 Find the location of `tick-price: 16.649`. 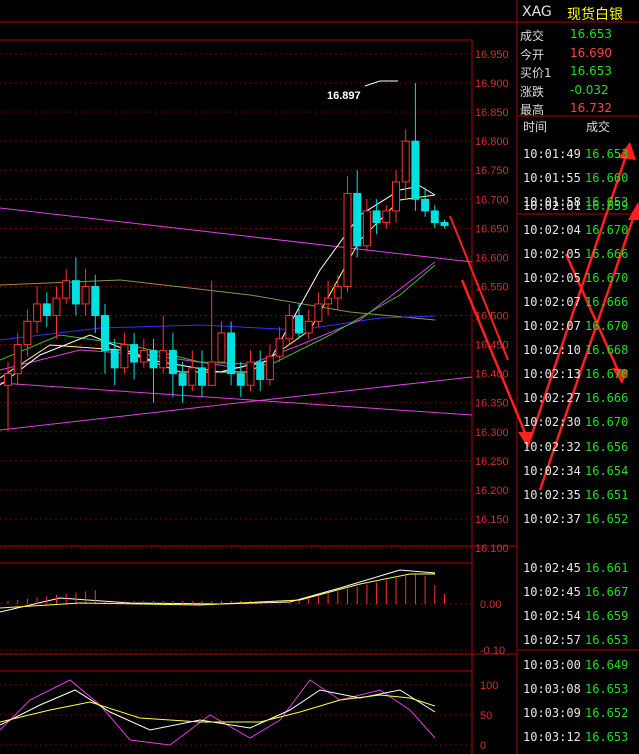

tick-price: 16.649 is located at coordinates (607, 665).